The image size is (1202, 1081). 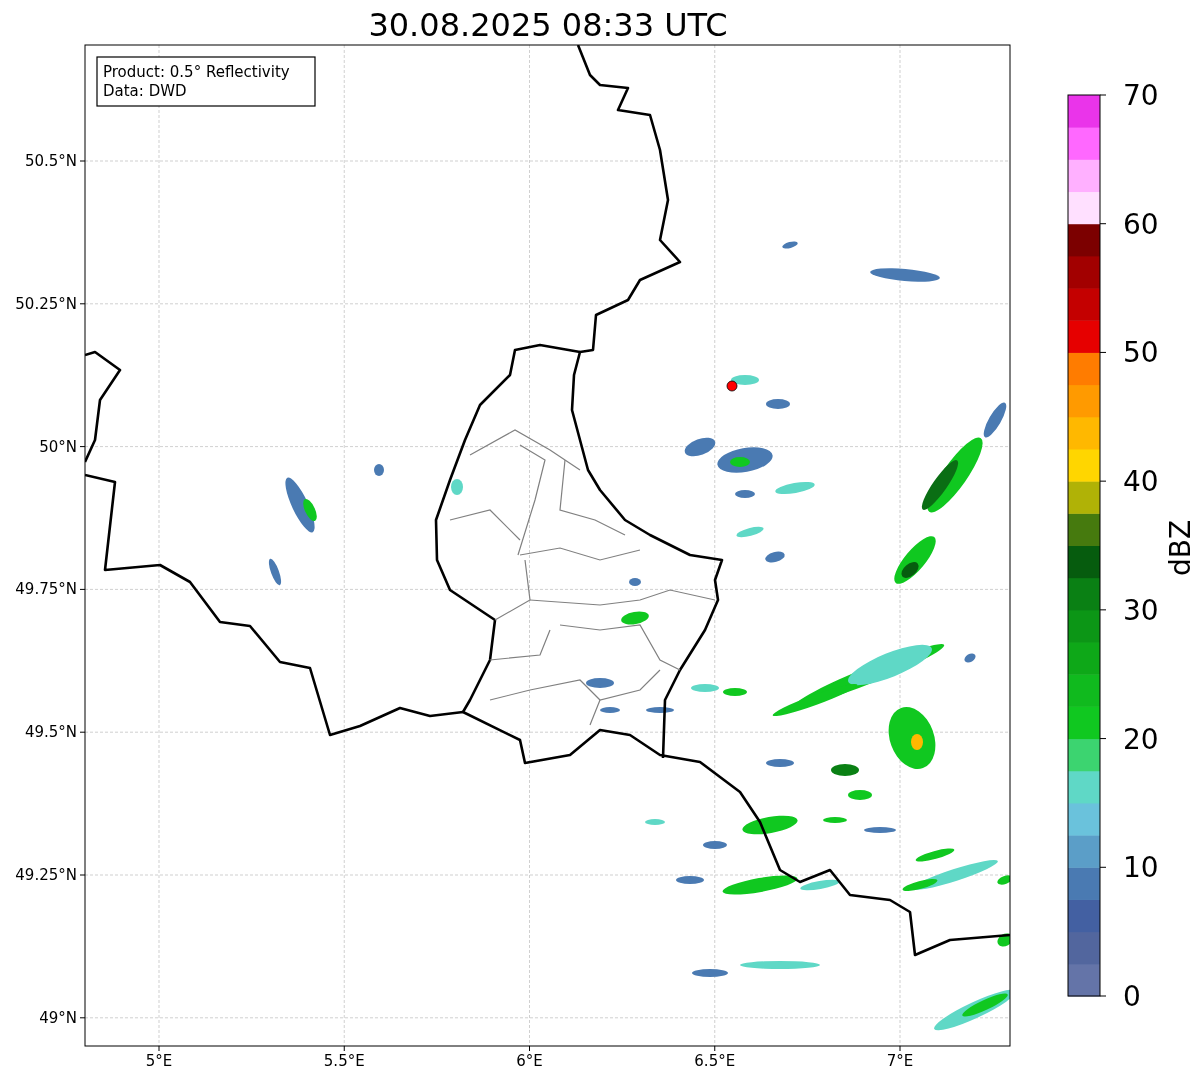 What do you see at coordinates (196, 72) in the screenshot?
I see `info-text: Product: 0.5° Reflectivity` at bounding box center [196, 72].